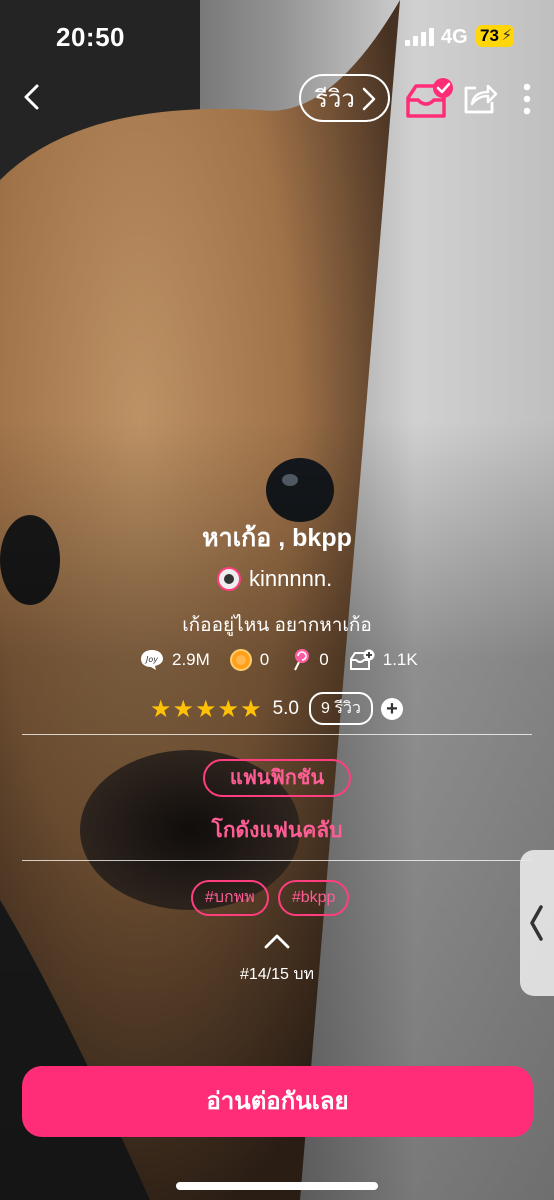  I want to click on share-icon, so click(480, 98).